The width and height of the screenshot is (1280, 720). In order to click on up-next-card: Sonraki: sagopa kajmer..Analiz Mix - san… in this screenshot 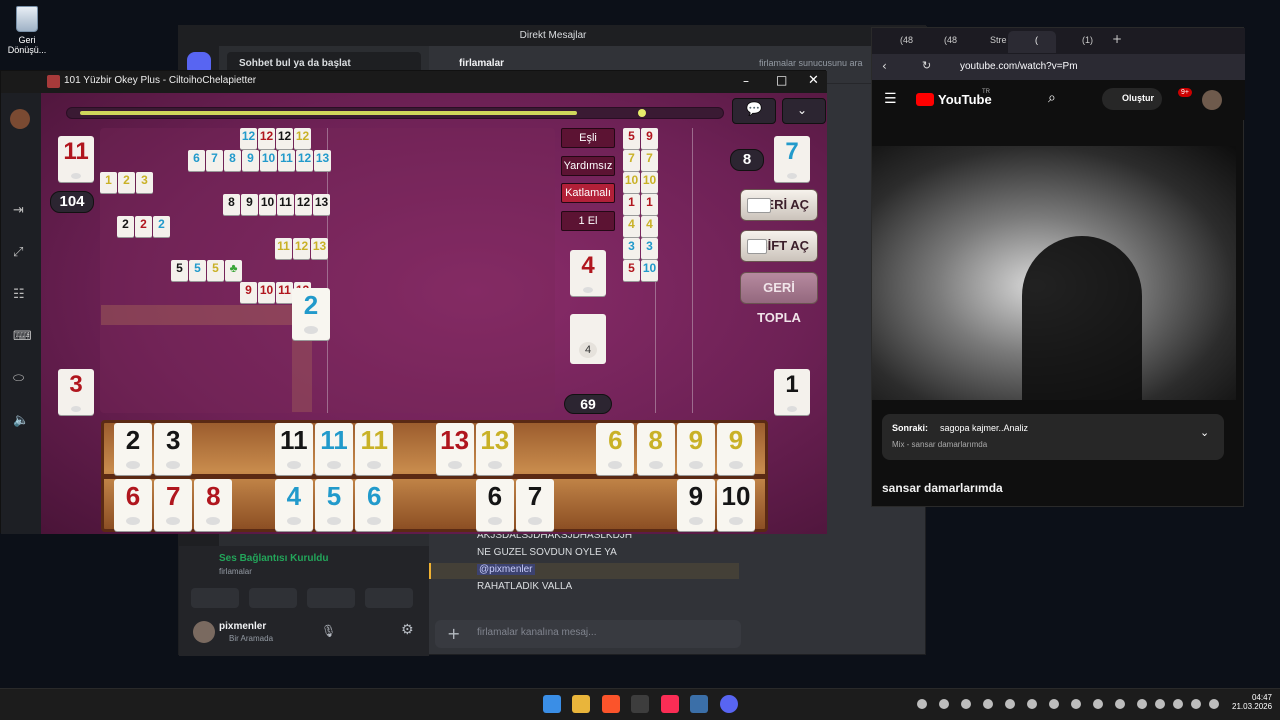, I will do `click(1053, 437)`.